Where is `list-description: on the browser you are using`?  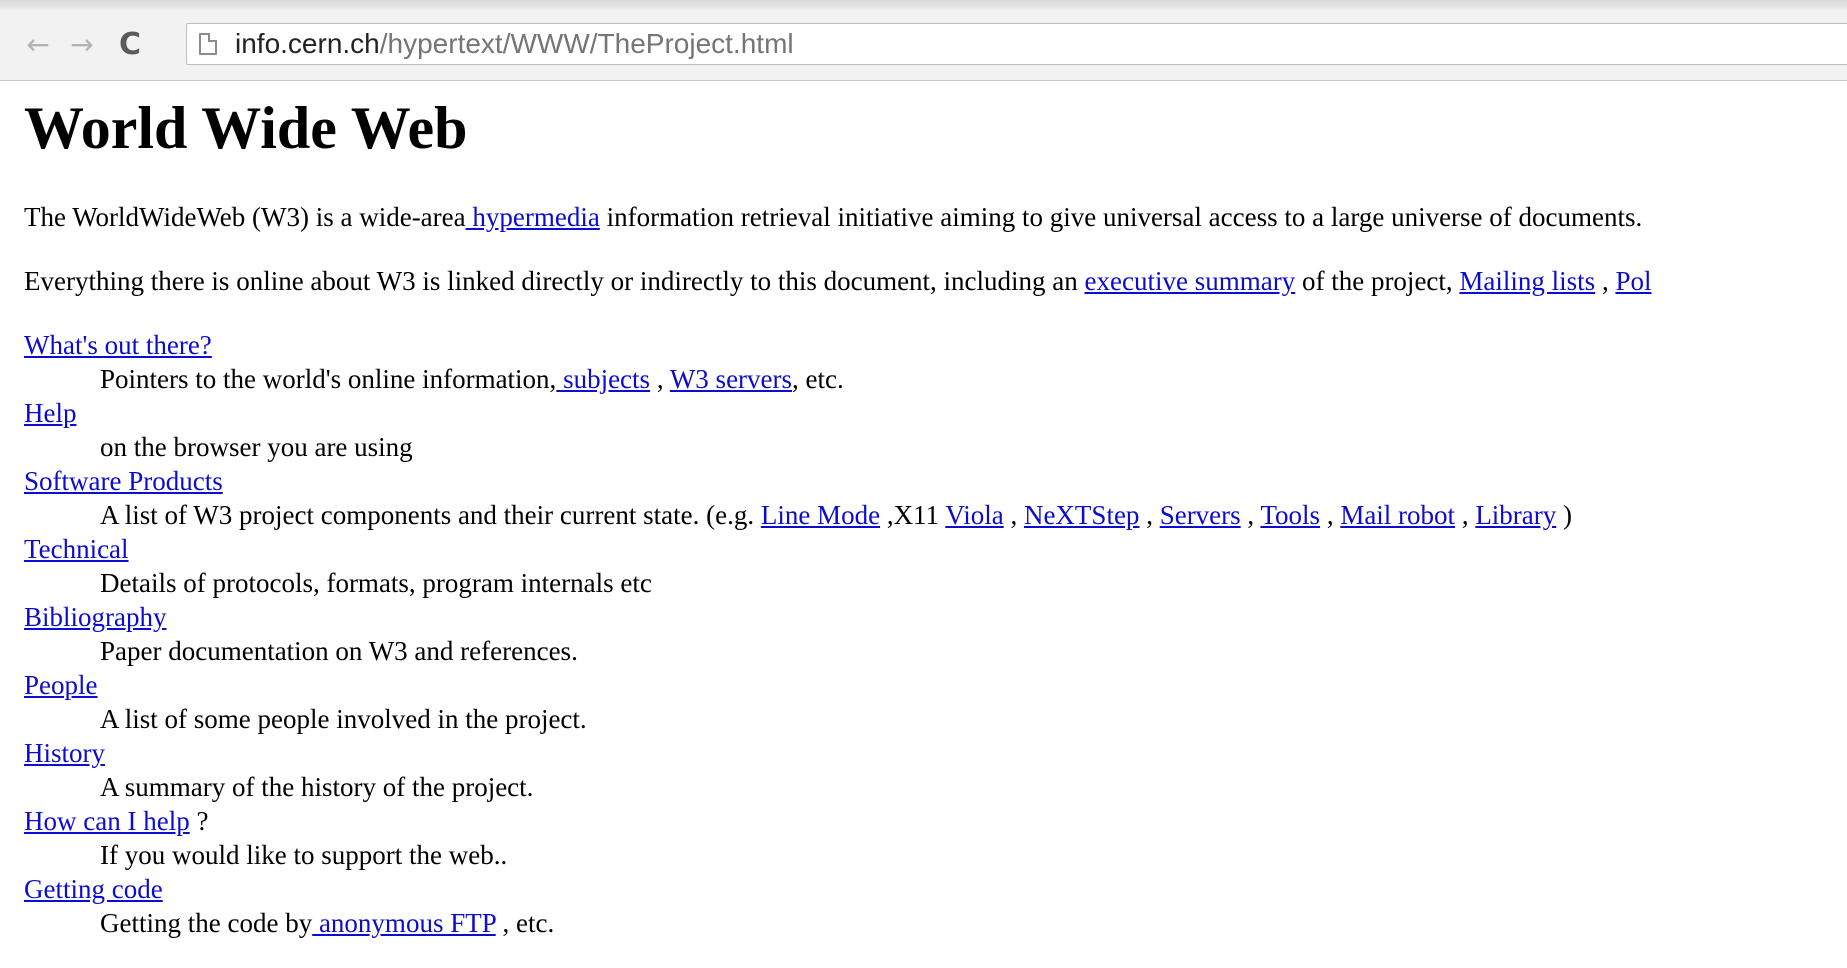
list-description: on the browser you are using is located at coordinates (256, 447).